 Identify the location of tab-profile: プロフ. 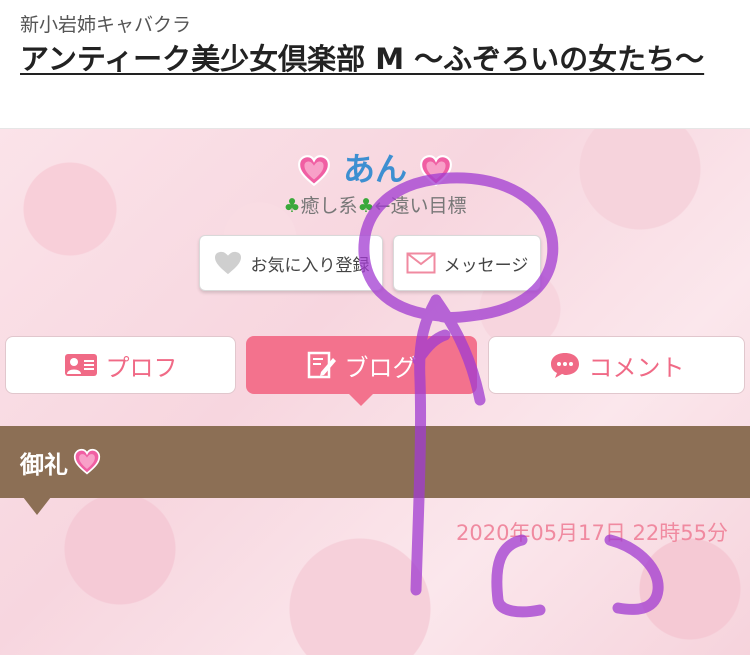
(120, 365).